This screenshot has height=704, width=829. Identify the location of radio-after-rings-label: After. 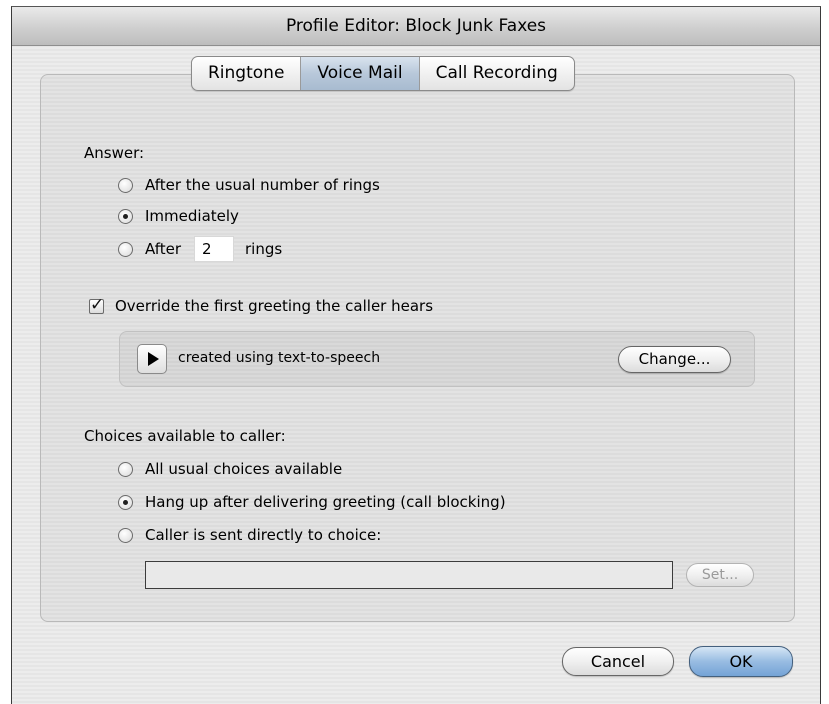
(163, 249).